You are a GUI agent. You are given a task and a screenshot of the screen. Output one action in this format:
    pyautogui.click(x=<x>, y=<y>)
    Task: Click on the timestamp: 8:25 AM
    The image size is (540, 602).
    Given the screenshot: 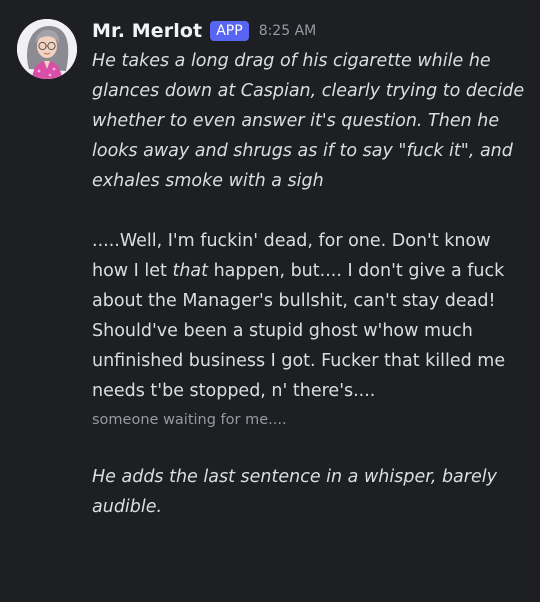 What is the action you would take?
    pyautogui.click(x=288, y=31)
    